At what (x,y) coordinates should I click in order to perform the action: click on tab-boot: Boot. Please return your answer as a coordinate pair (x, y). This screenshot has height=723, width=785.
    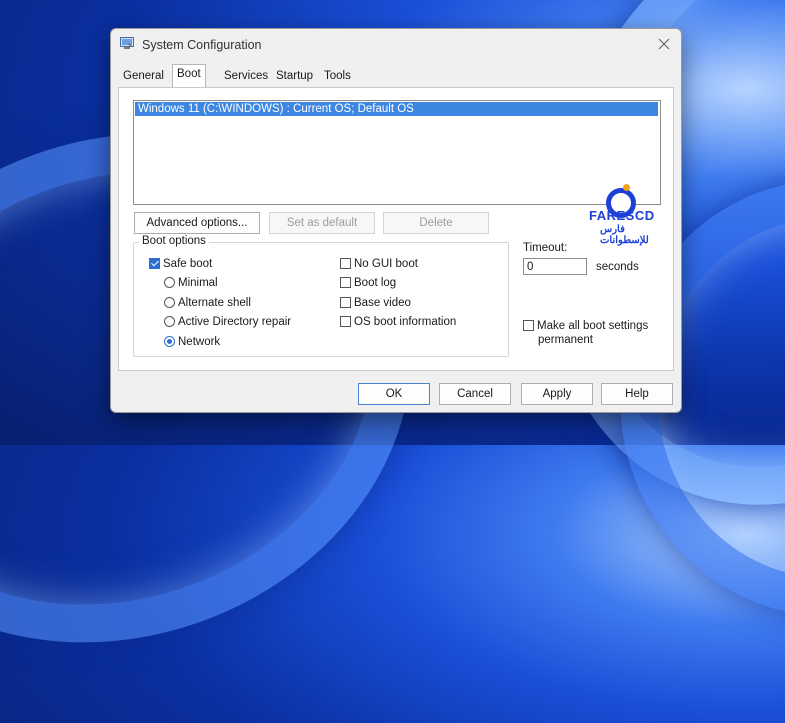
    Looking at the image, I should click on (189, 76).